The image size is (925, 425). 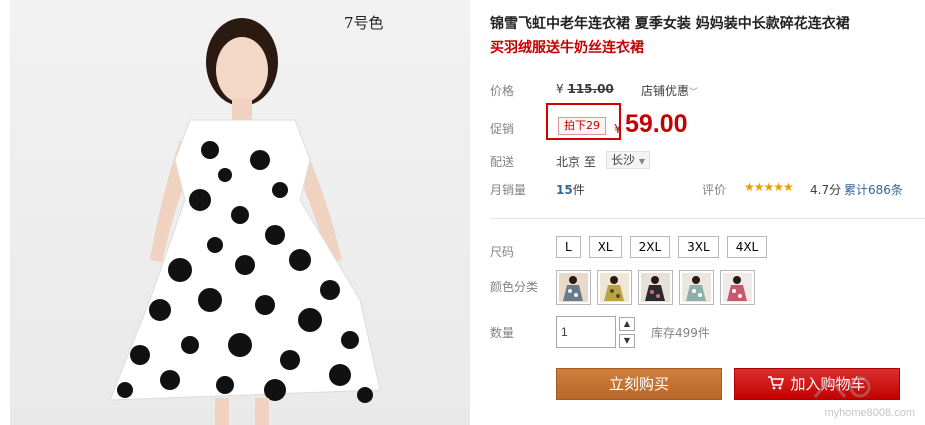 I want to click on store-discount-dropdown: 店铺优惠﹀, so click(x=669, y=90).